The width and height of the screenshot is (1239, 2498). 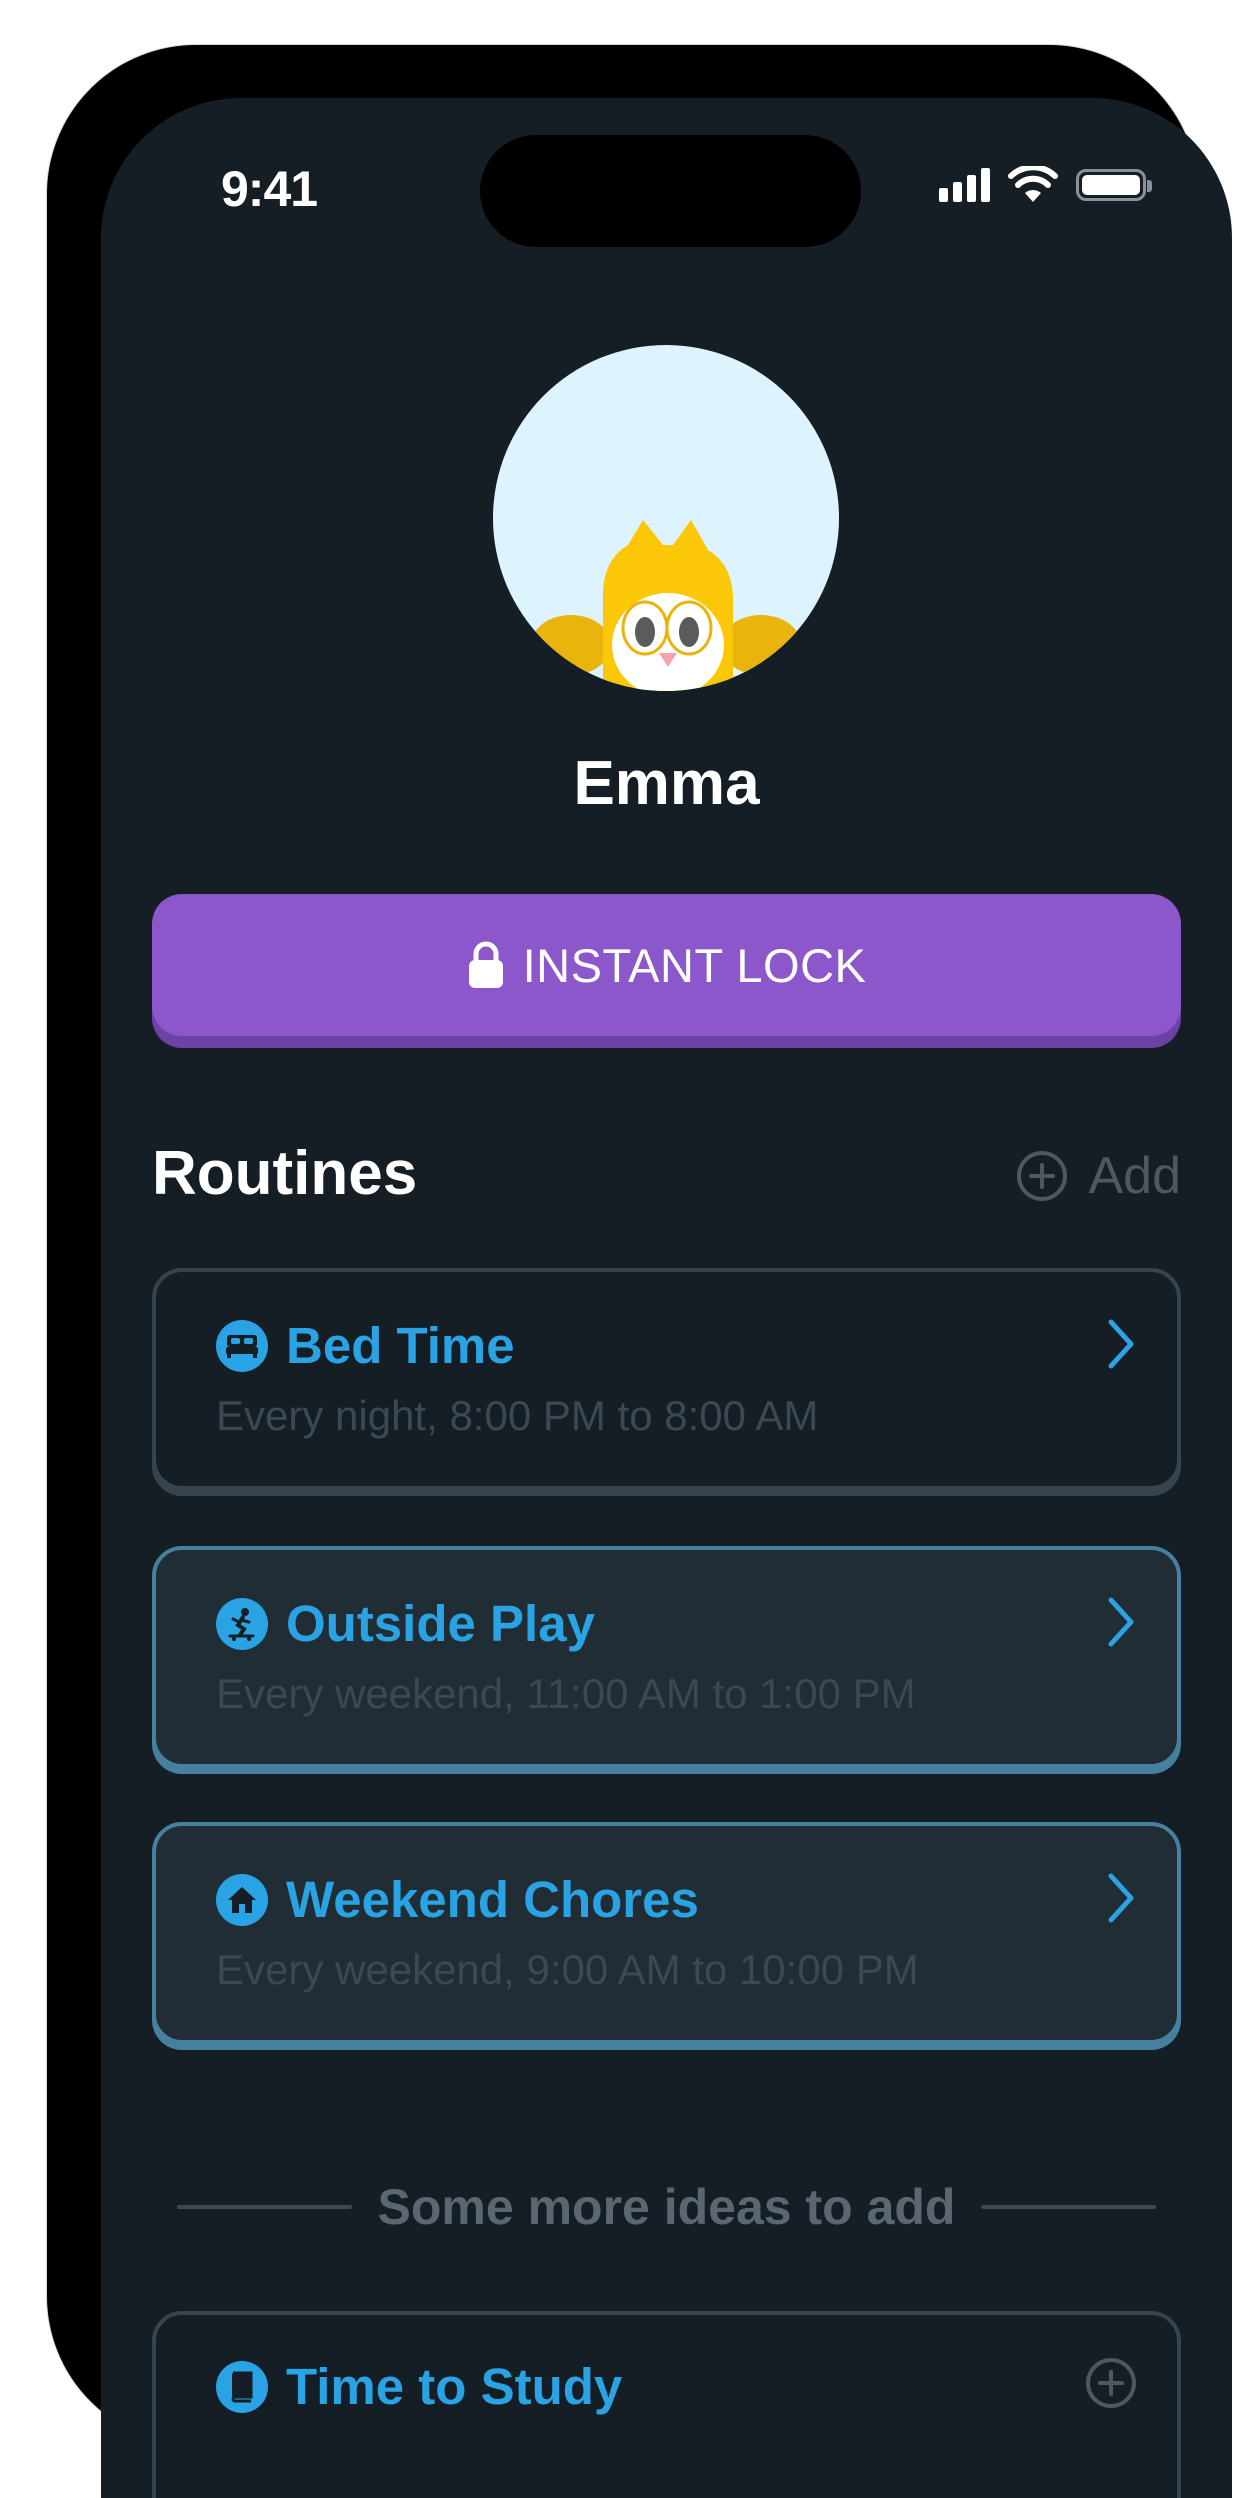 I want to click on idea-title: Time to Study, so click(x=454, y=2386).